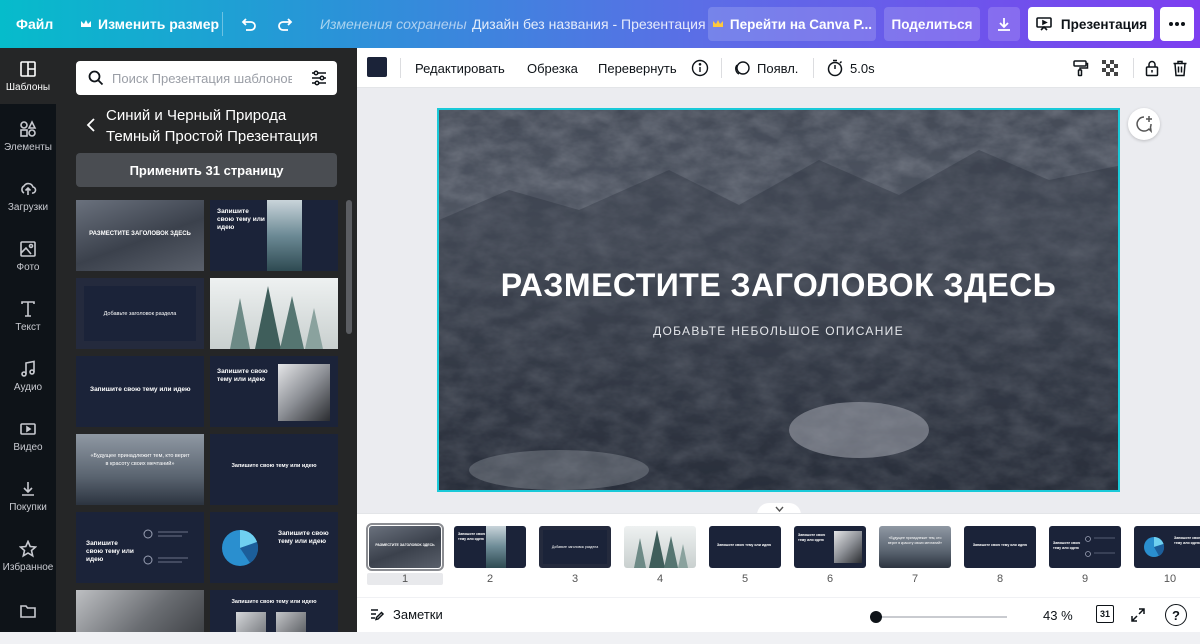  Describe the element at coordinates (1091, 24) in the screenshot. I see `present-button: Презентация` at that location.